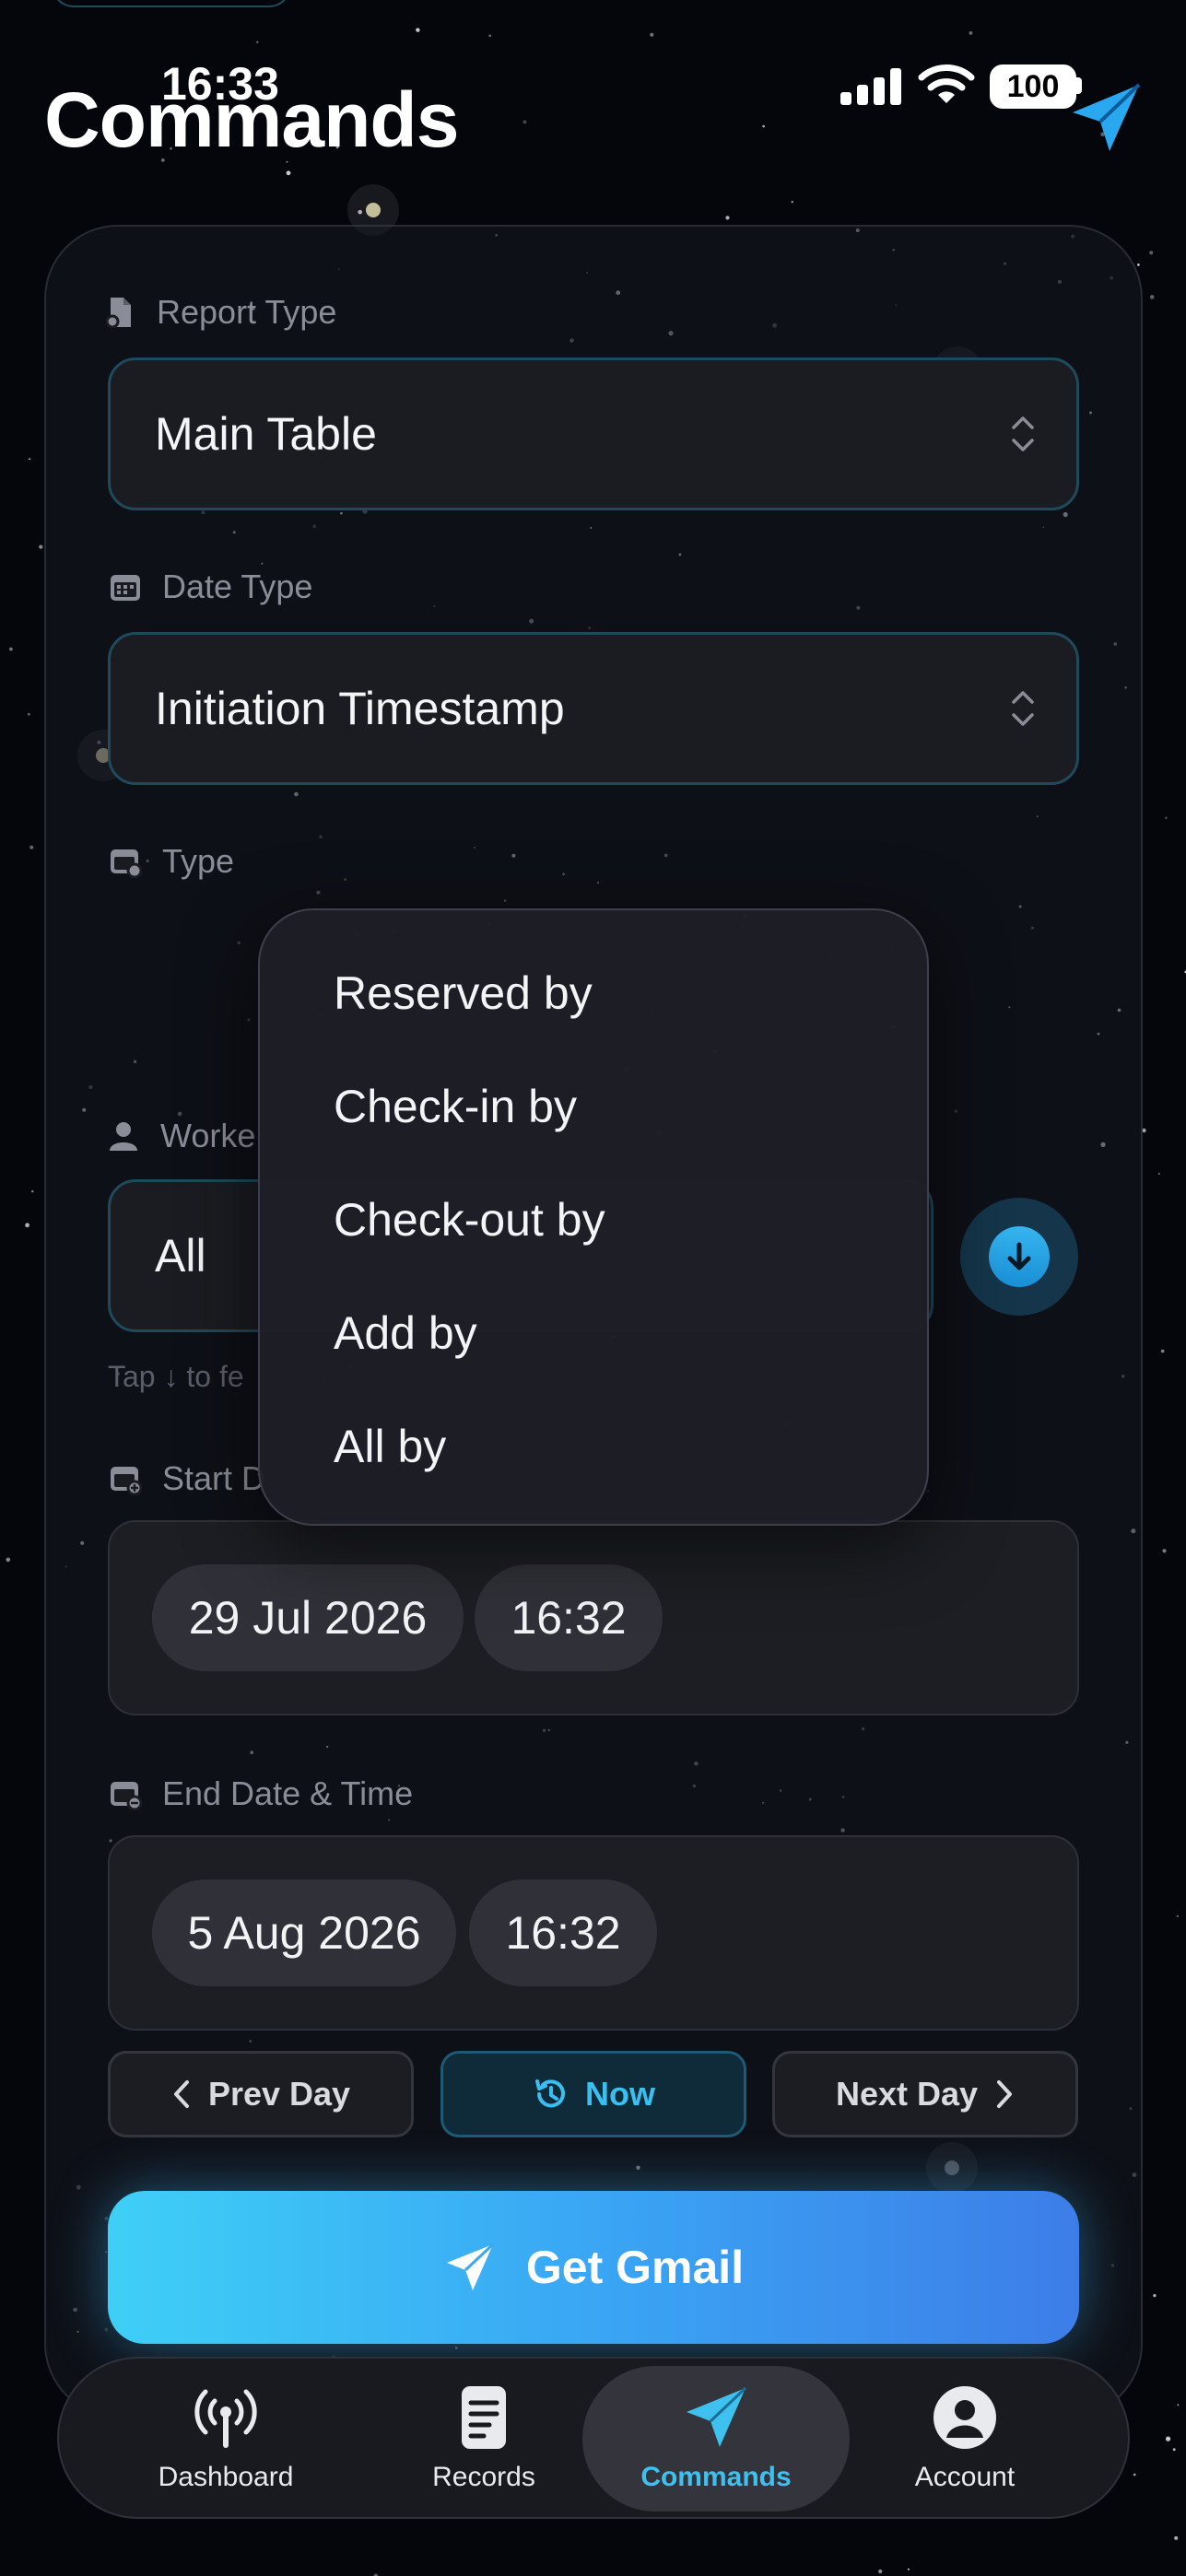 Image resolution: width=1186 pixels, height=2576 pixels. I want to click on menu-item-all-by: All by, so click(593, 1446).